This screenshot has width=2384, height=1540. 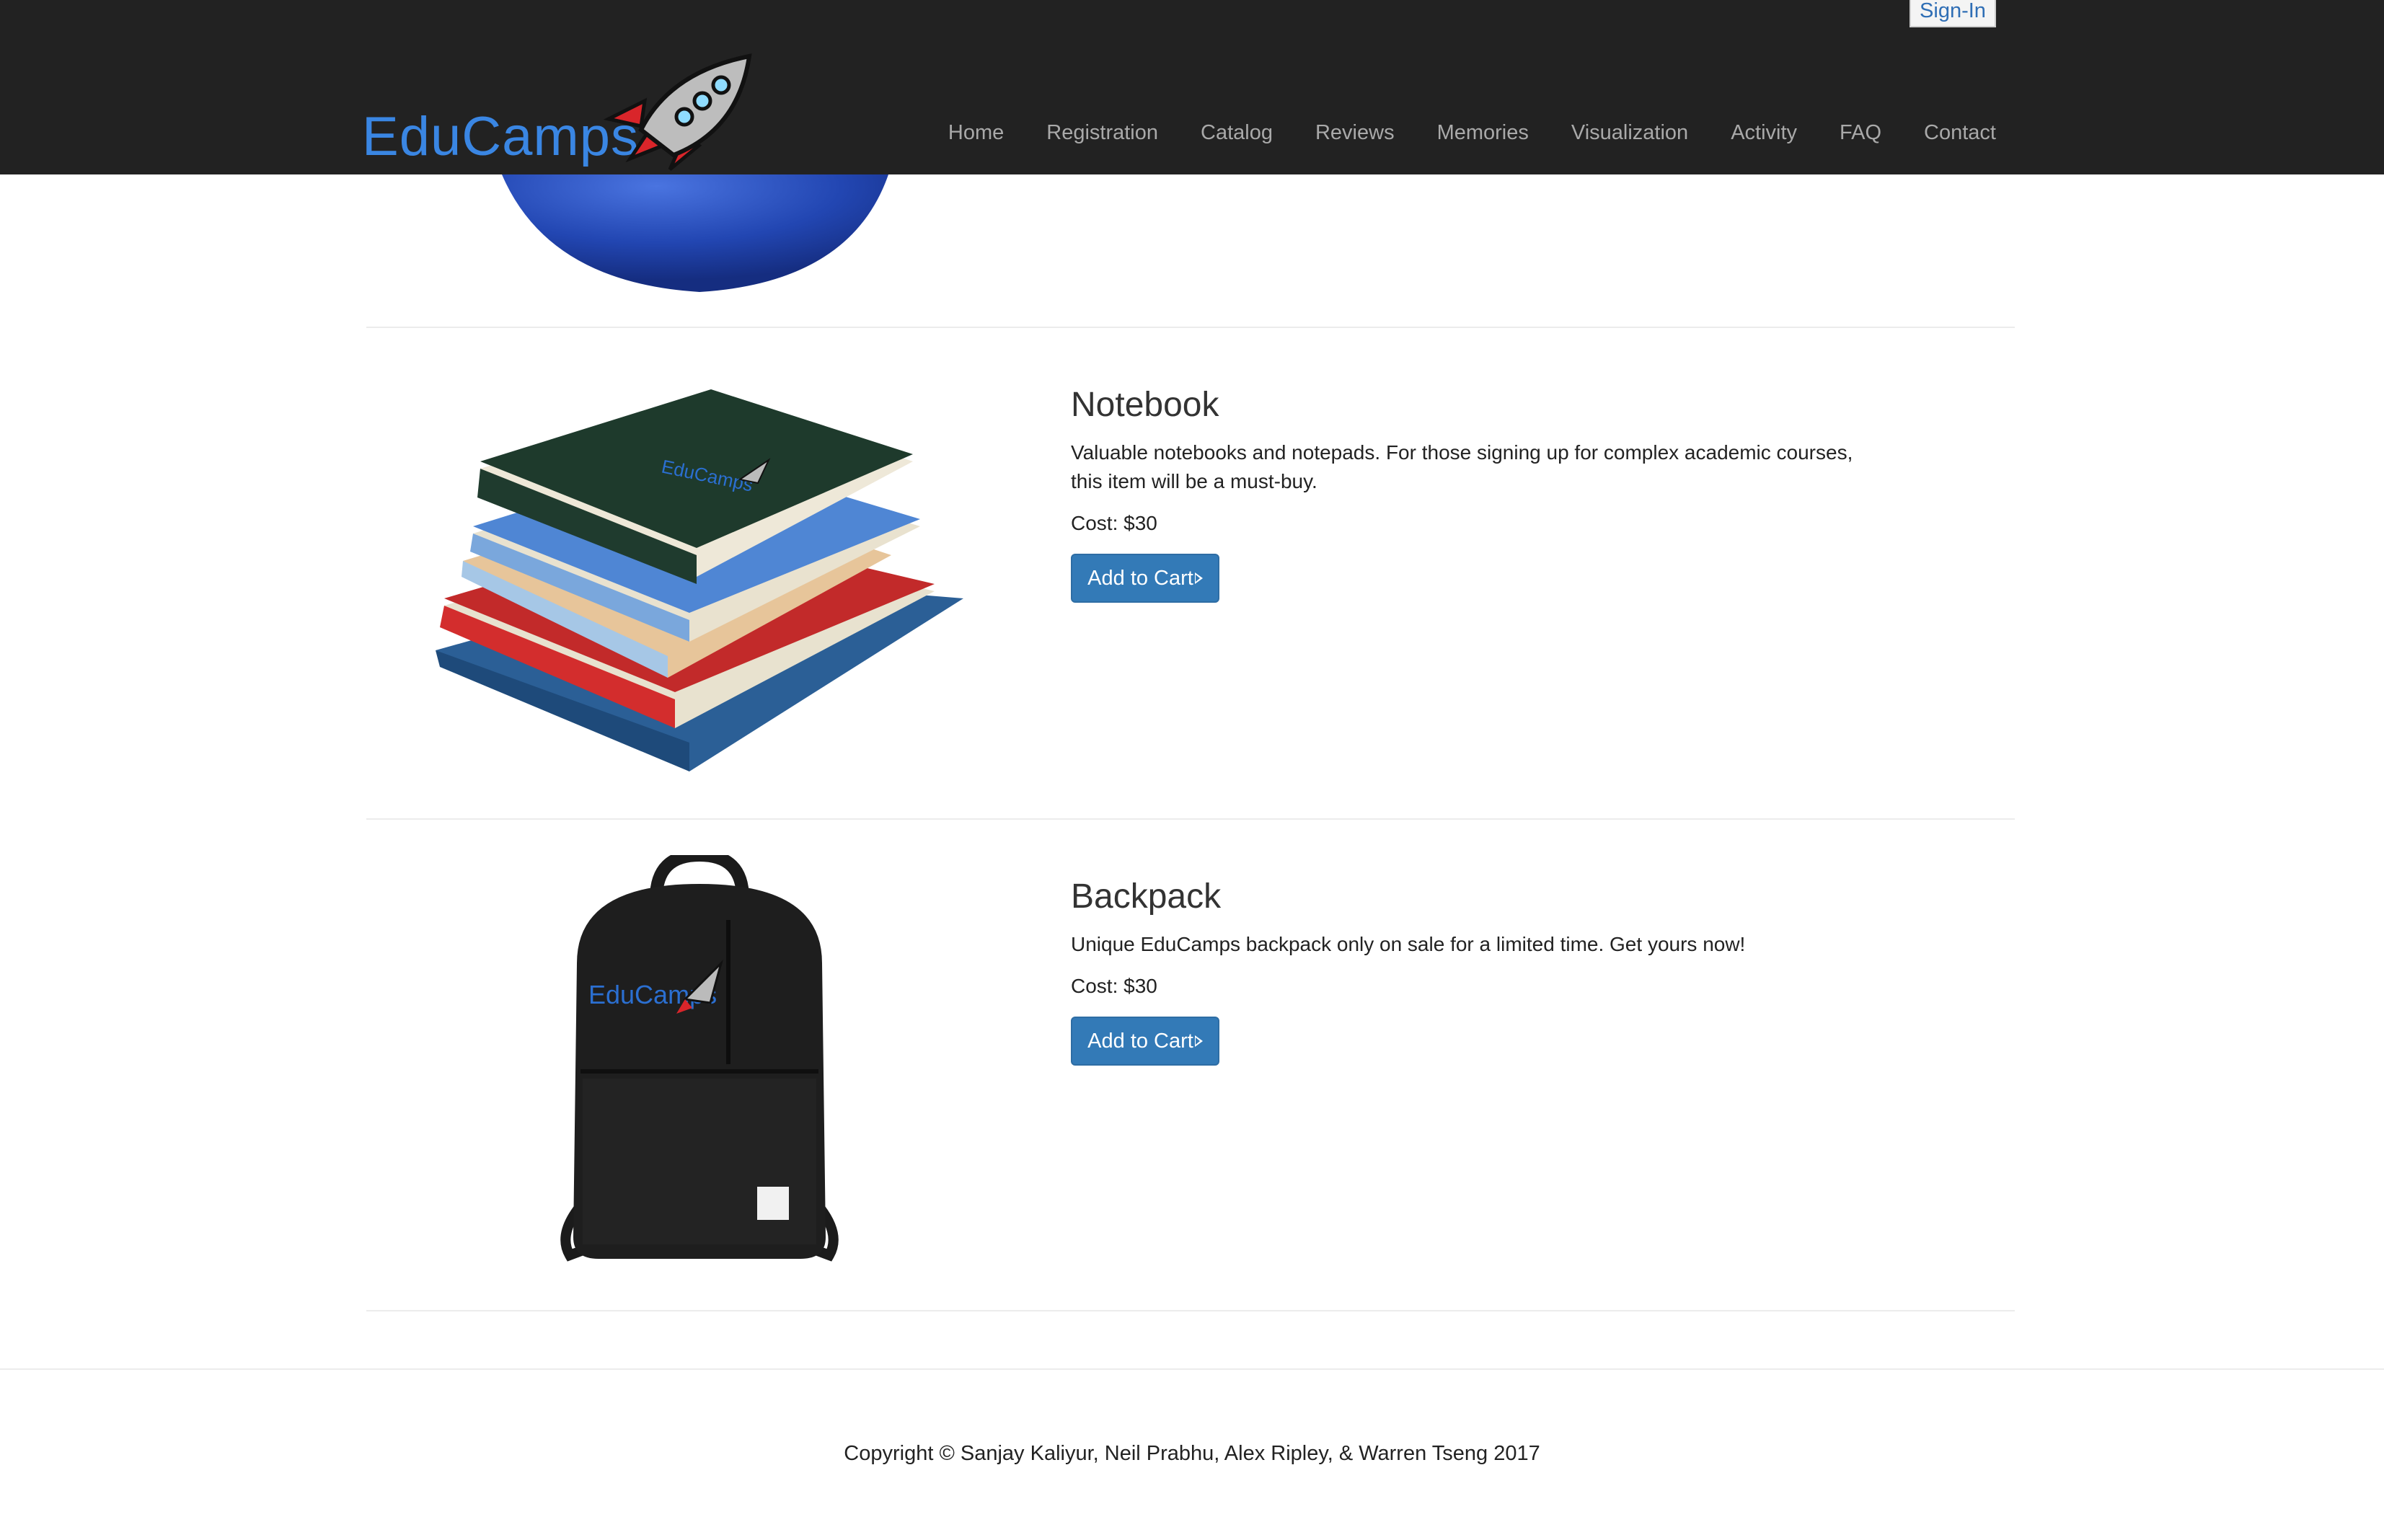 I want to click on educamps-logo: EduCamps, so click(x=558, y=112).